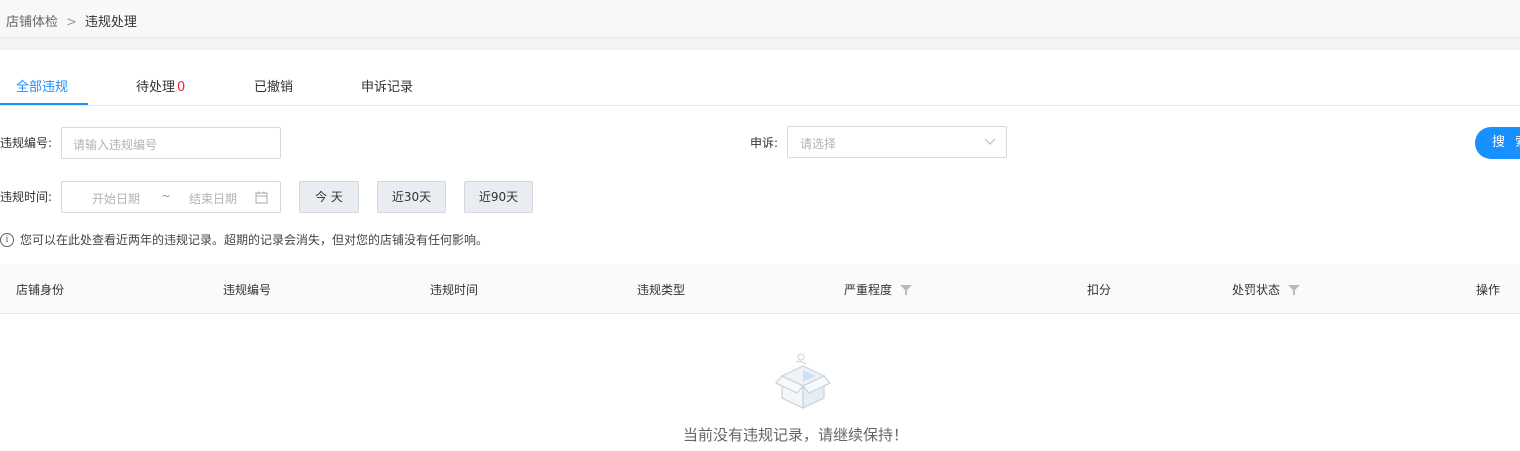 This screenshot has width=1520, height=451. What do you see at coordinates (156, 87) in the screenshot?
I see `tab-pending-label: 待处理` at bounding box center [156, 87].